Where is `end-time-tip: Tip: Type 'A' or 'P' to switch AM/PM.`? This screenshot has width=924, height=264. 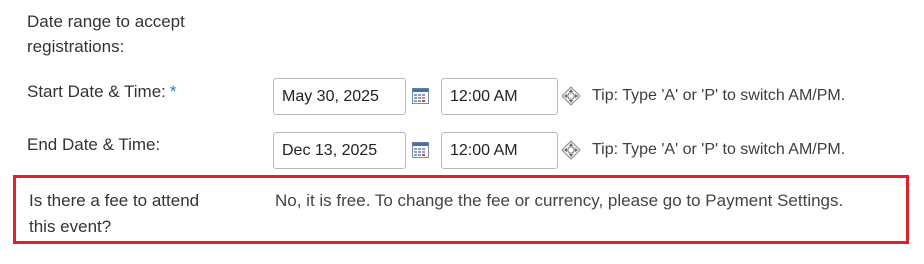
end-time-tip: Tip: Type 'A' or 'P' to switch AM/PM. is located at coordinates (719, 149).